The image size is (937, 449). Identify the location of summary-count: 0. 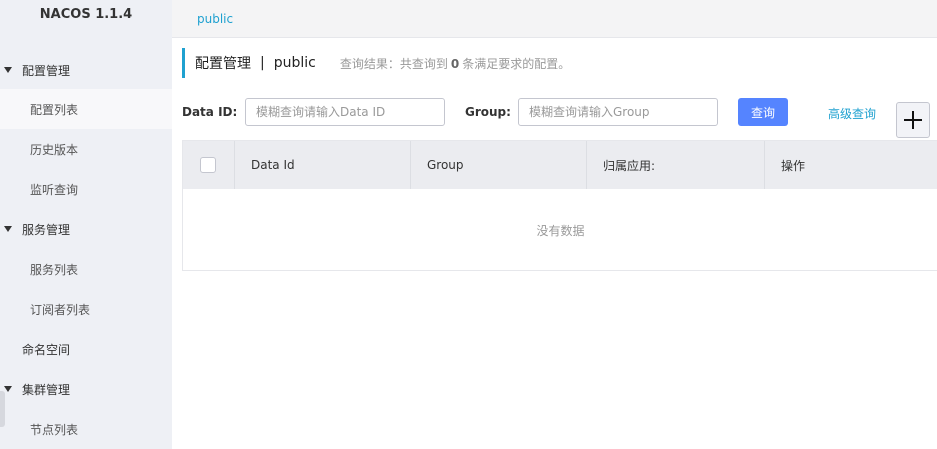
(455, 63).